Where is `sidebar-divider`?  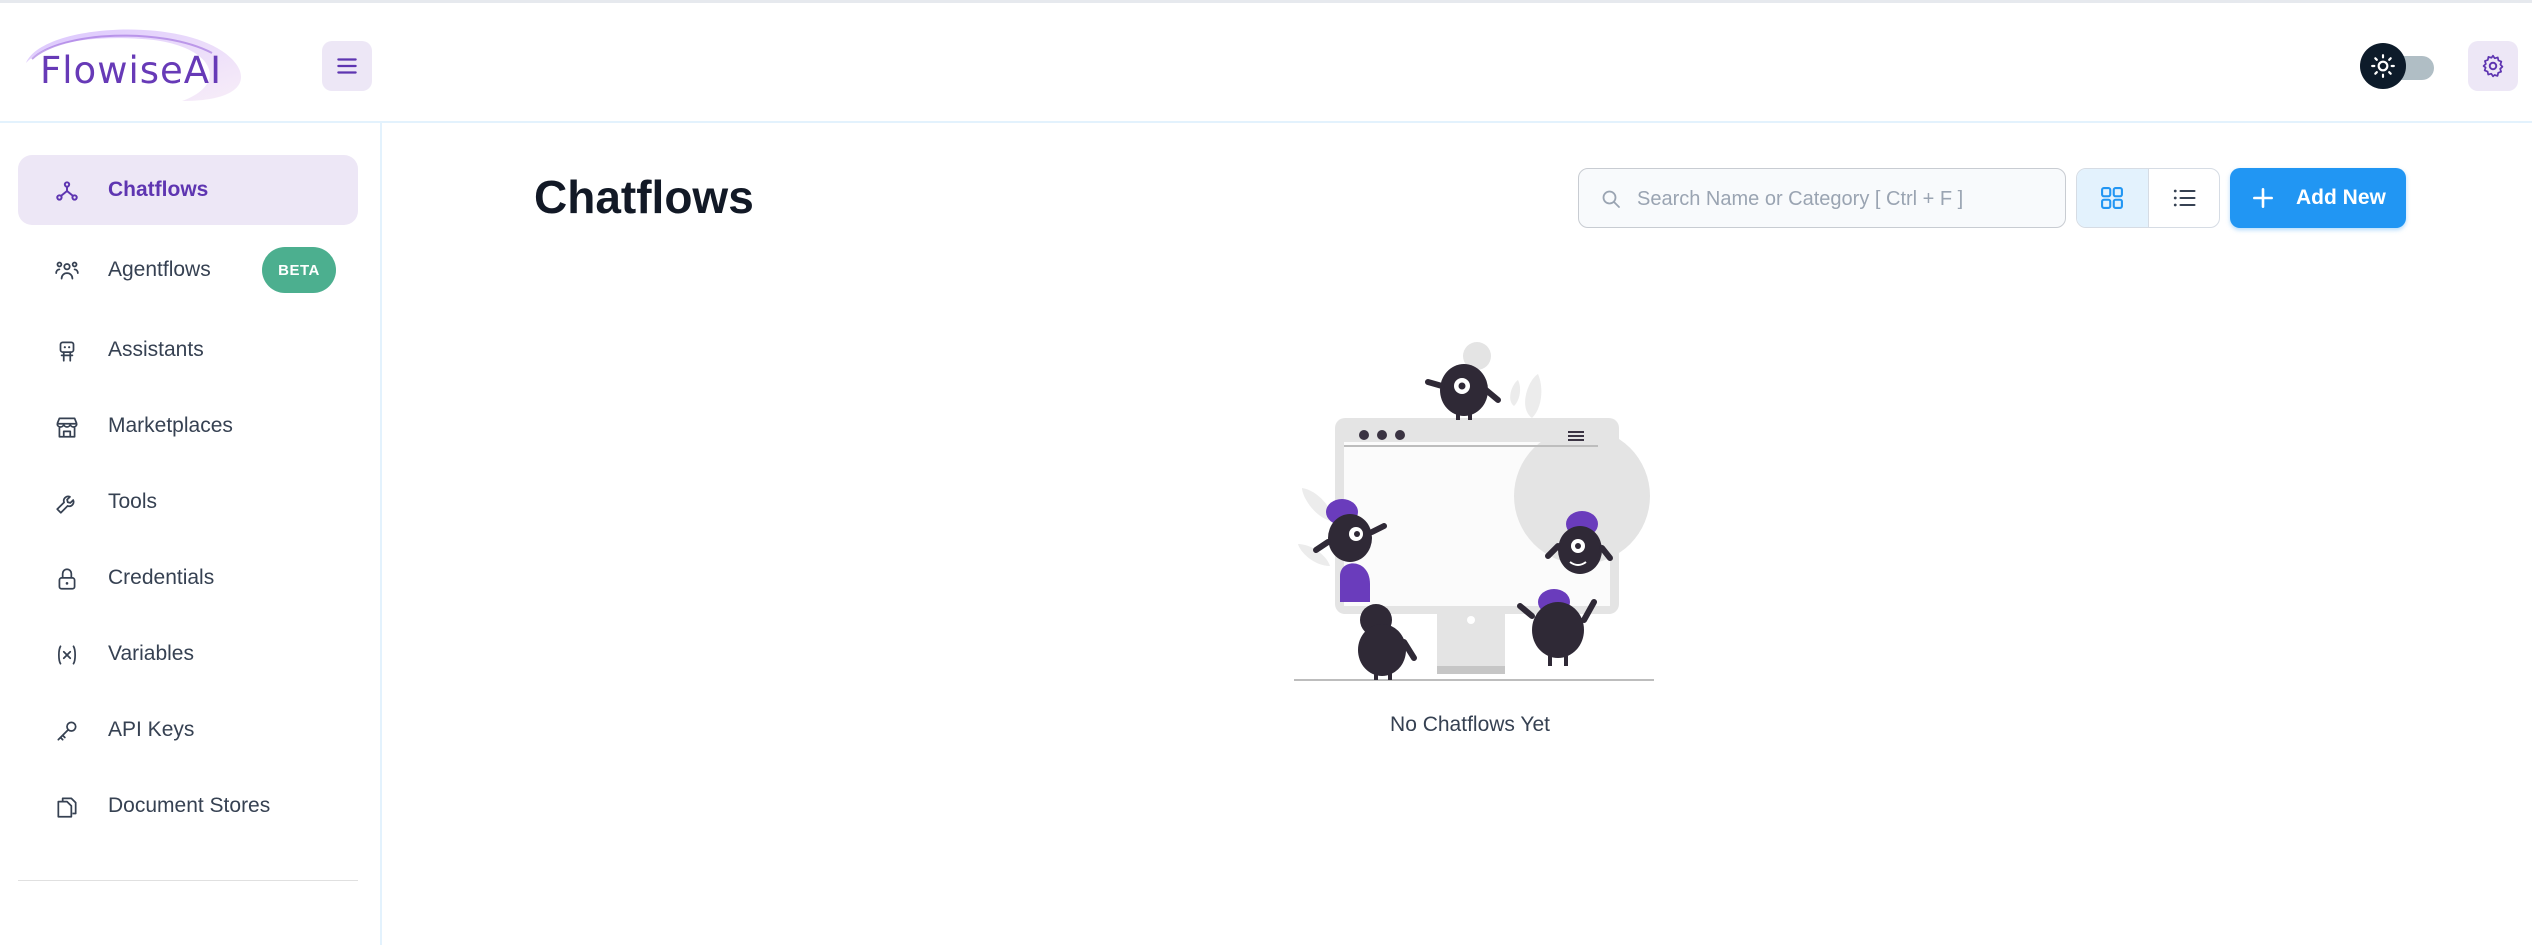 sidebar-divider is located at coordinates (188, 880).